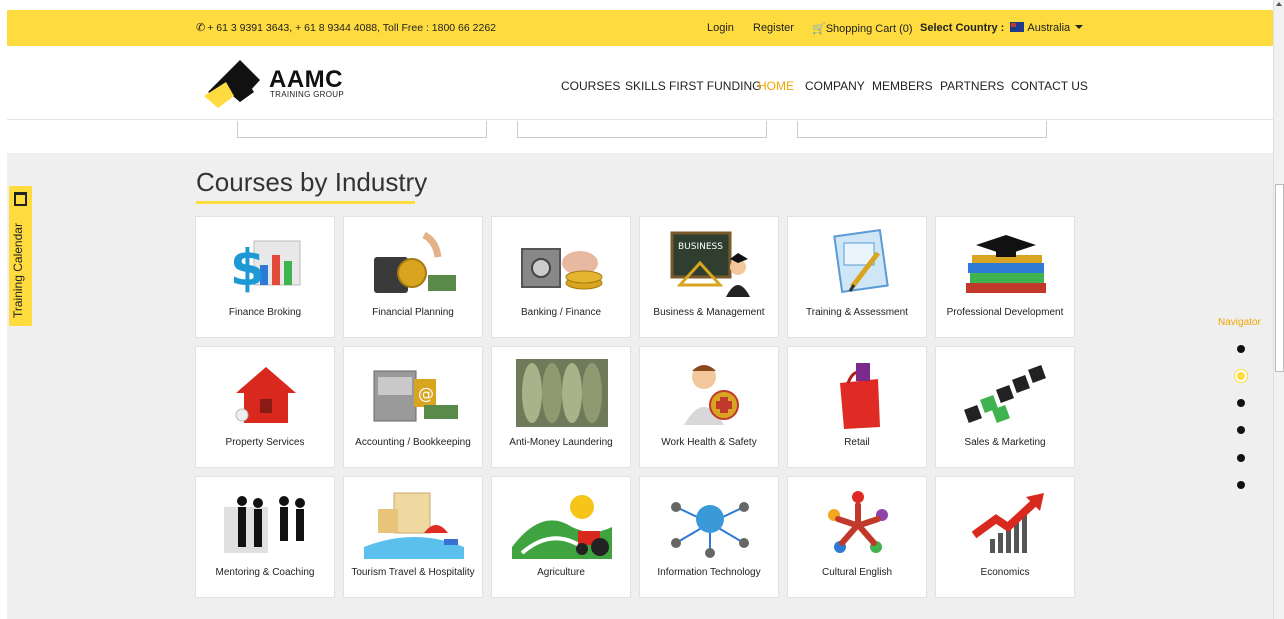 This screenshot has width=1284, height=619. Describe the element at coordinates (3, 309) in the screenshot. I see `window-left-edge` at that location.